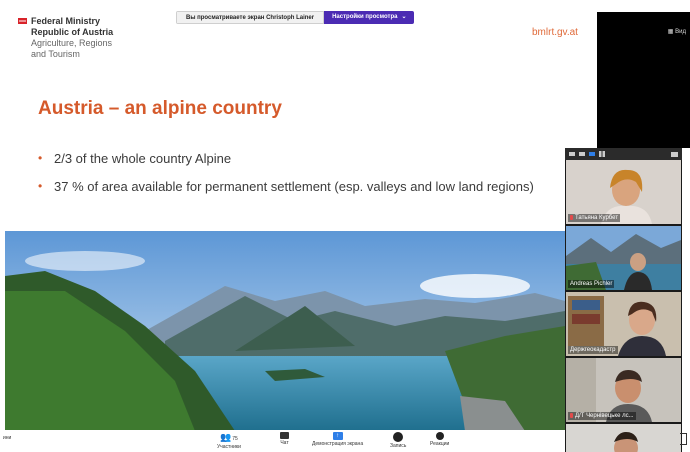 The height and width of the screenshot is (452, 690). Describe the element at coordinates (683, 439) in the screenshot. I see `bracket-icon` at that location.